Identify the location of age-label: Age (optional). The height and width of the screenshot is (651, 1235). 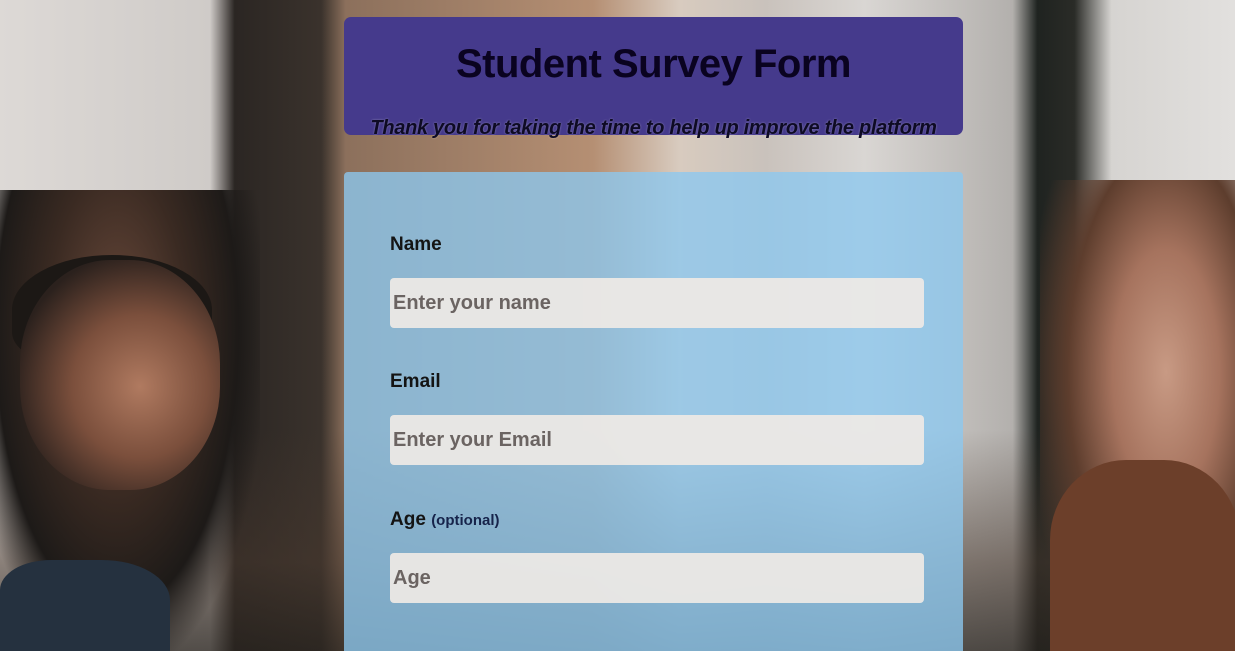
(445, 520).